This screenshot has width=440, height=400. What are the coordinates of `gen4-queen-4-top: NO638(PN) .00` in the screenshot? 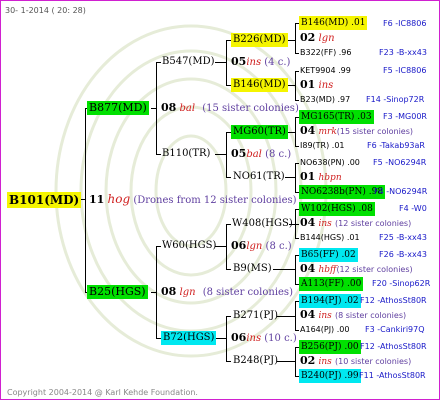 It's located at (330, 163).